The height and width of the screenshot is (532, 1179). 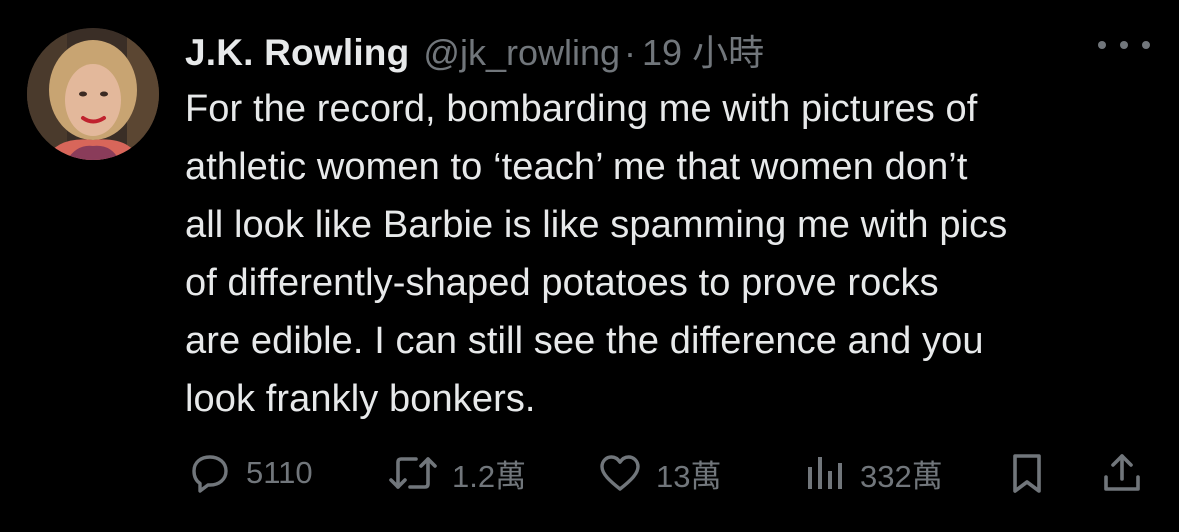 I want to click on bar-chart-icon, so click(x=825, y=473).